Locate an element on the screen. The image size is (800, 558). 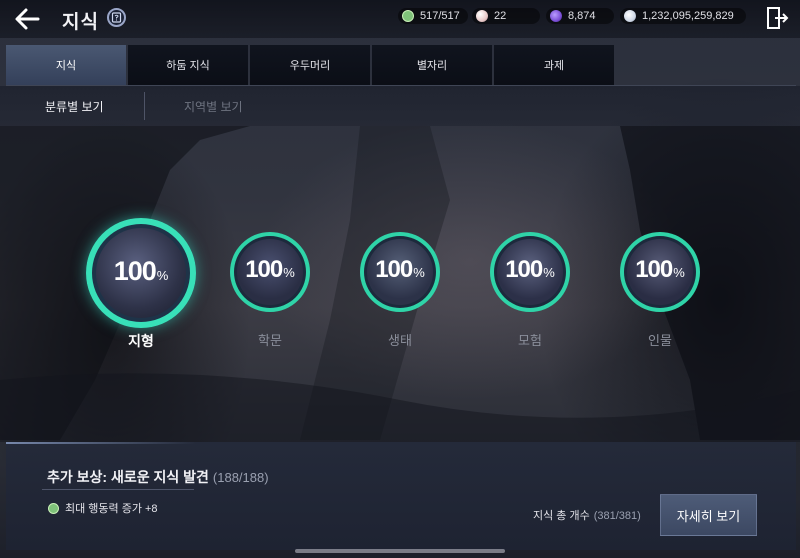
stamina-counter: 517/517 is located at coordinates (433, 16).